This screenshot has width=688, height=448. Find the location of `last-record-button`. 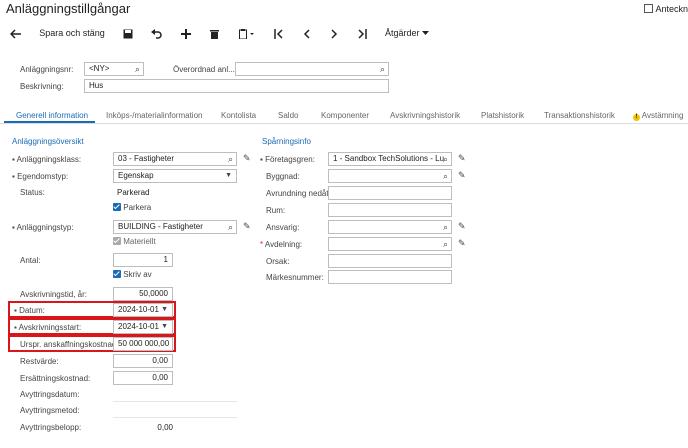

last-record-button is located at coordinates (362, 33).